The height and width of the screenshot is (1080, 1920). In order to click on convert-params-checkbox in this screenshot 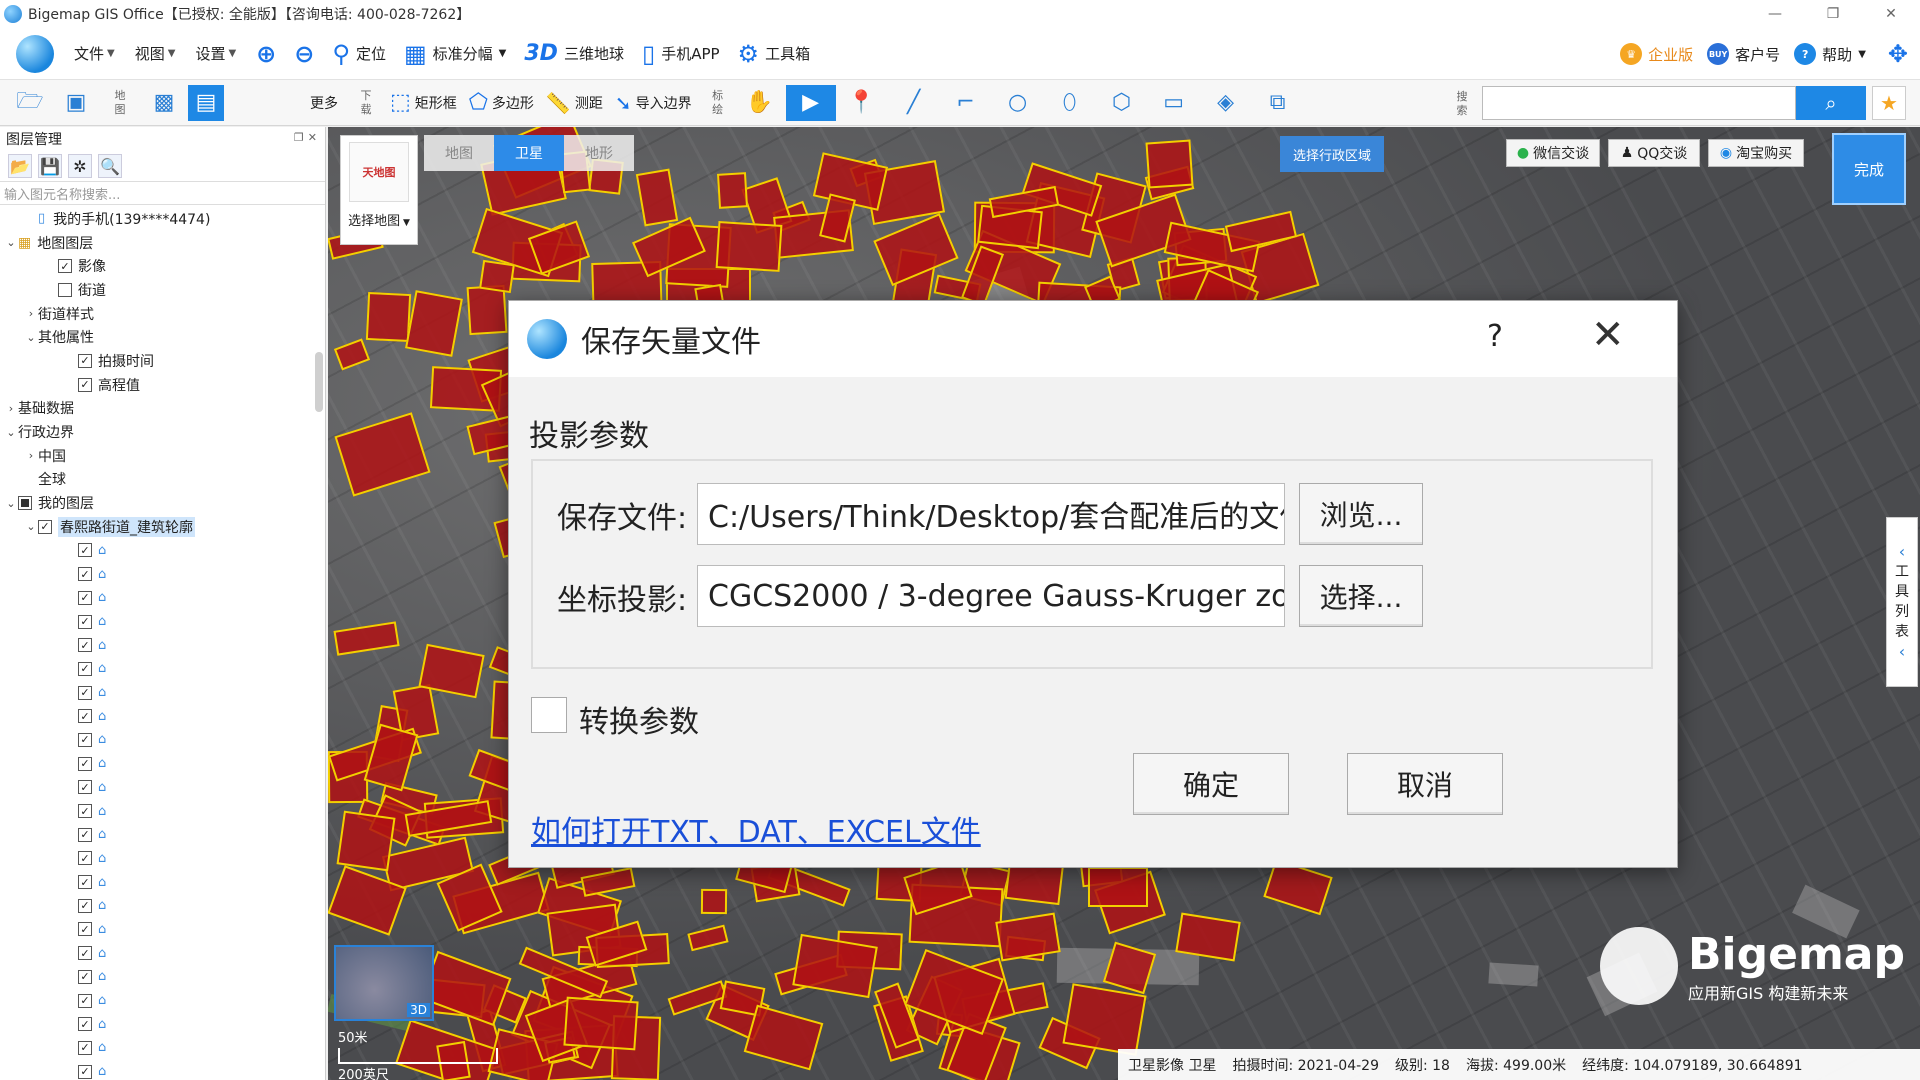, I will do `click(549, 715)`.